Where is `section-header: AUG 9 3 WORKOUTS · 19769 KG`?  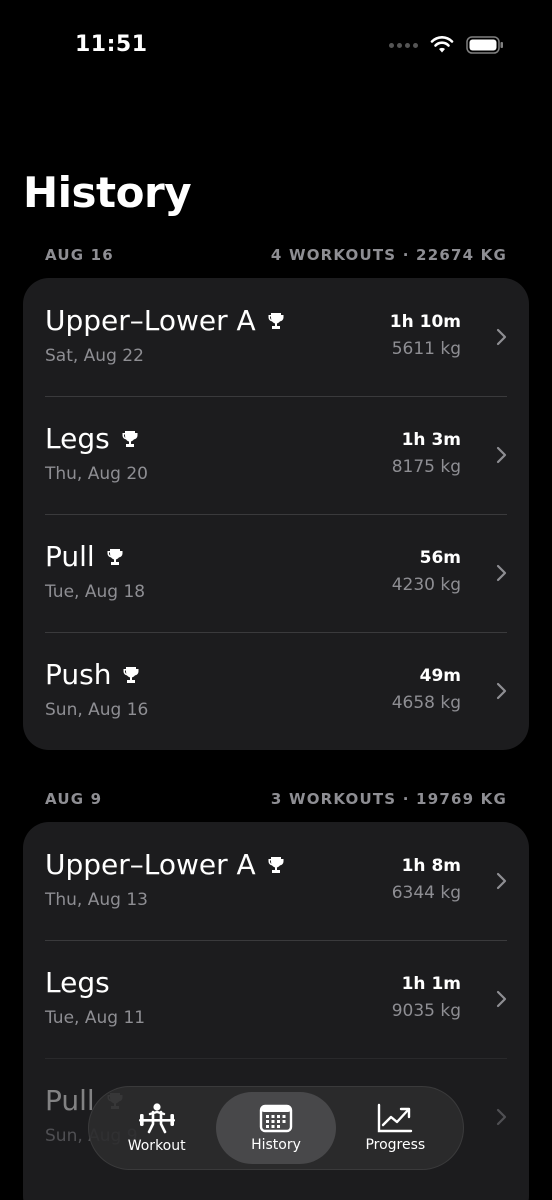
section-header: AUG 9 3 WORKOUTS · 19769 KG is located at coordinates (276, 799).